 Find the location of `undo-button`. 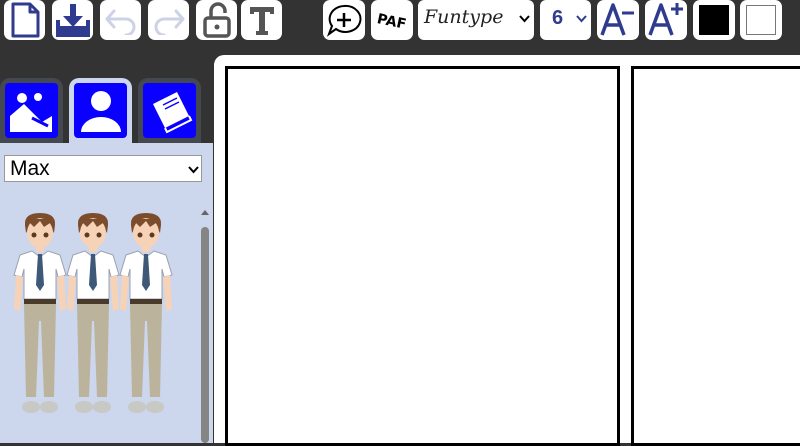

undo-button is located at coordinates (120, 20).